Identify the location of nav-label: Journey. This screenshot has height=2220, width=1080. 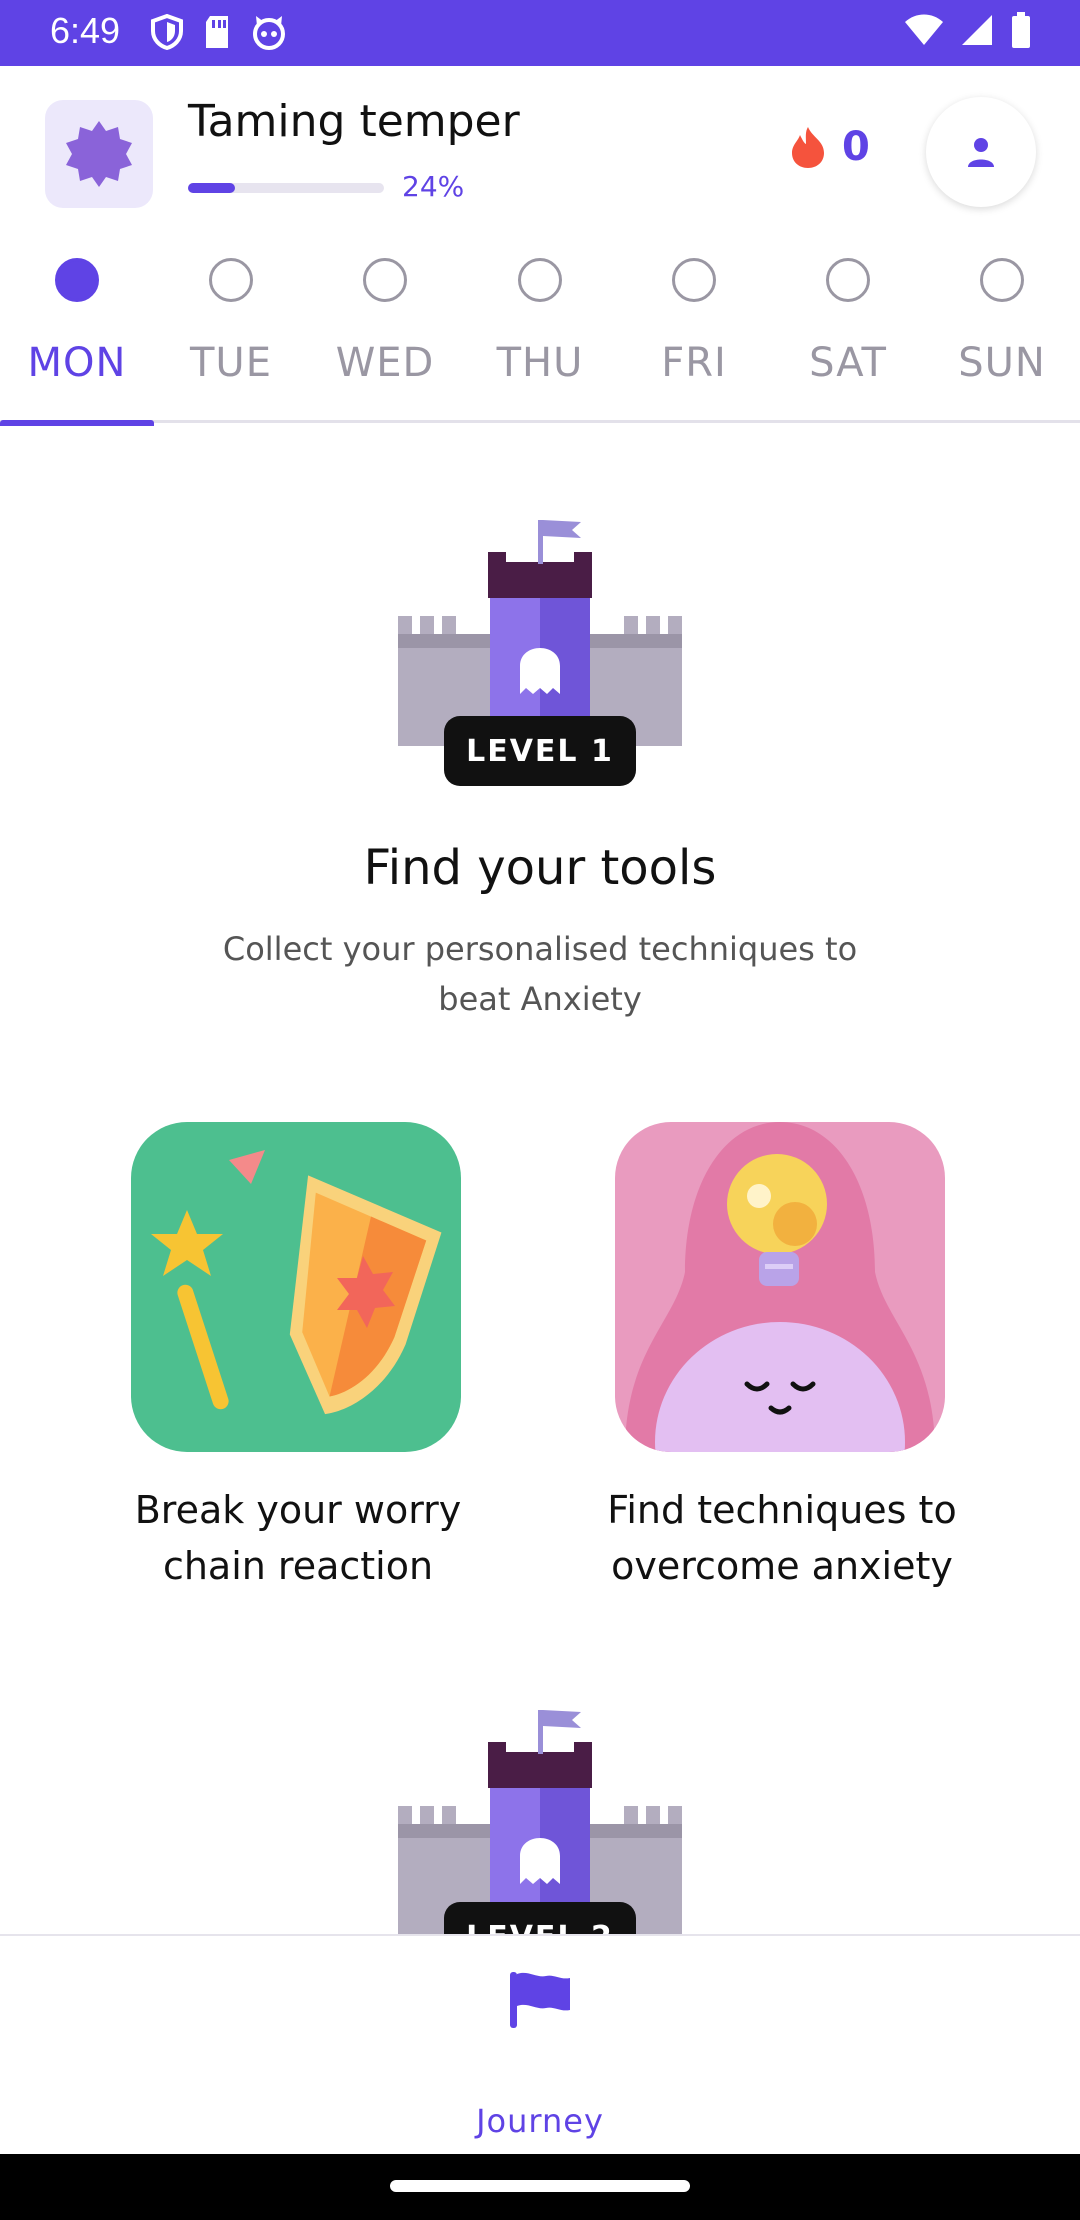
(540, 2121).